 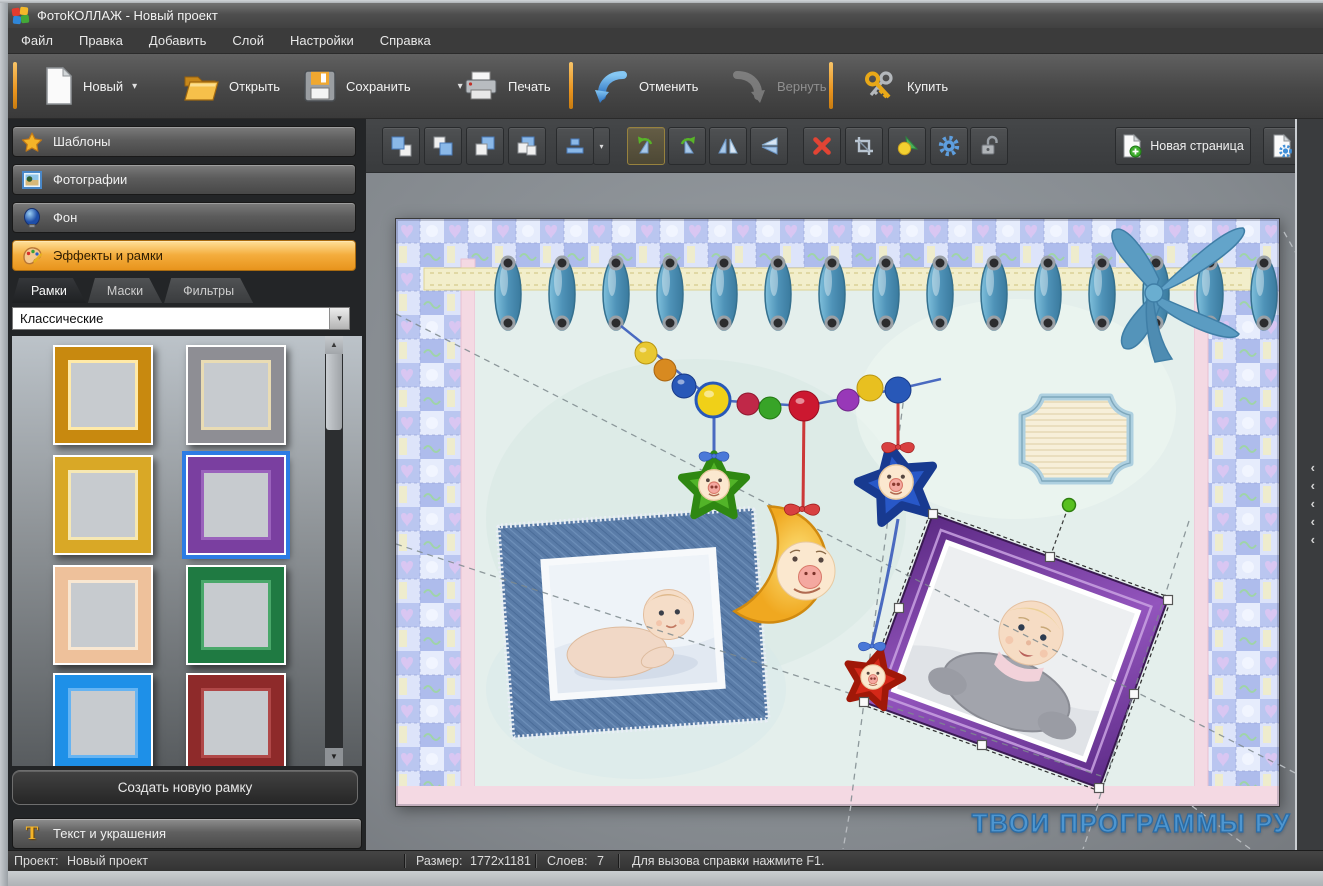 I want to click on tab-filters: Фильтры, so click(x=208, y=290).